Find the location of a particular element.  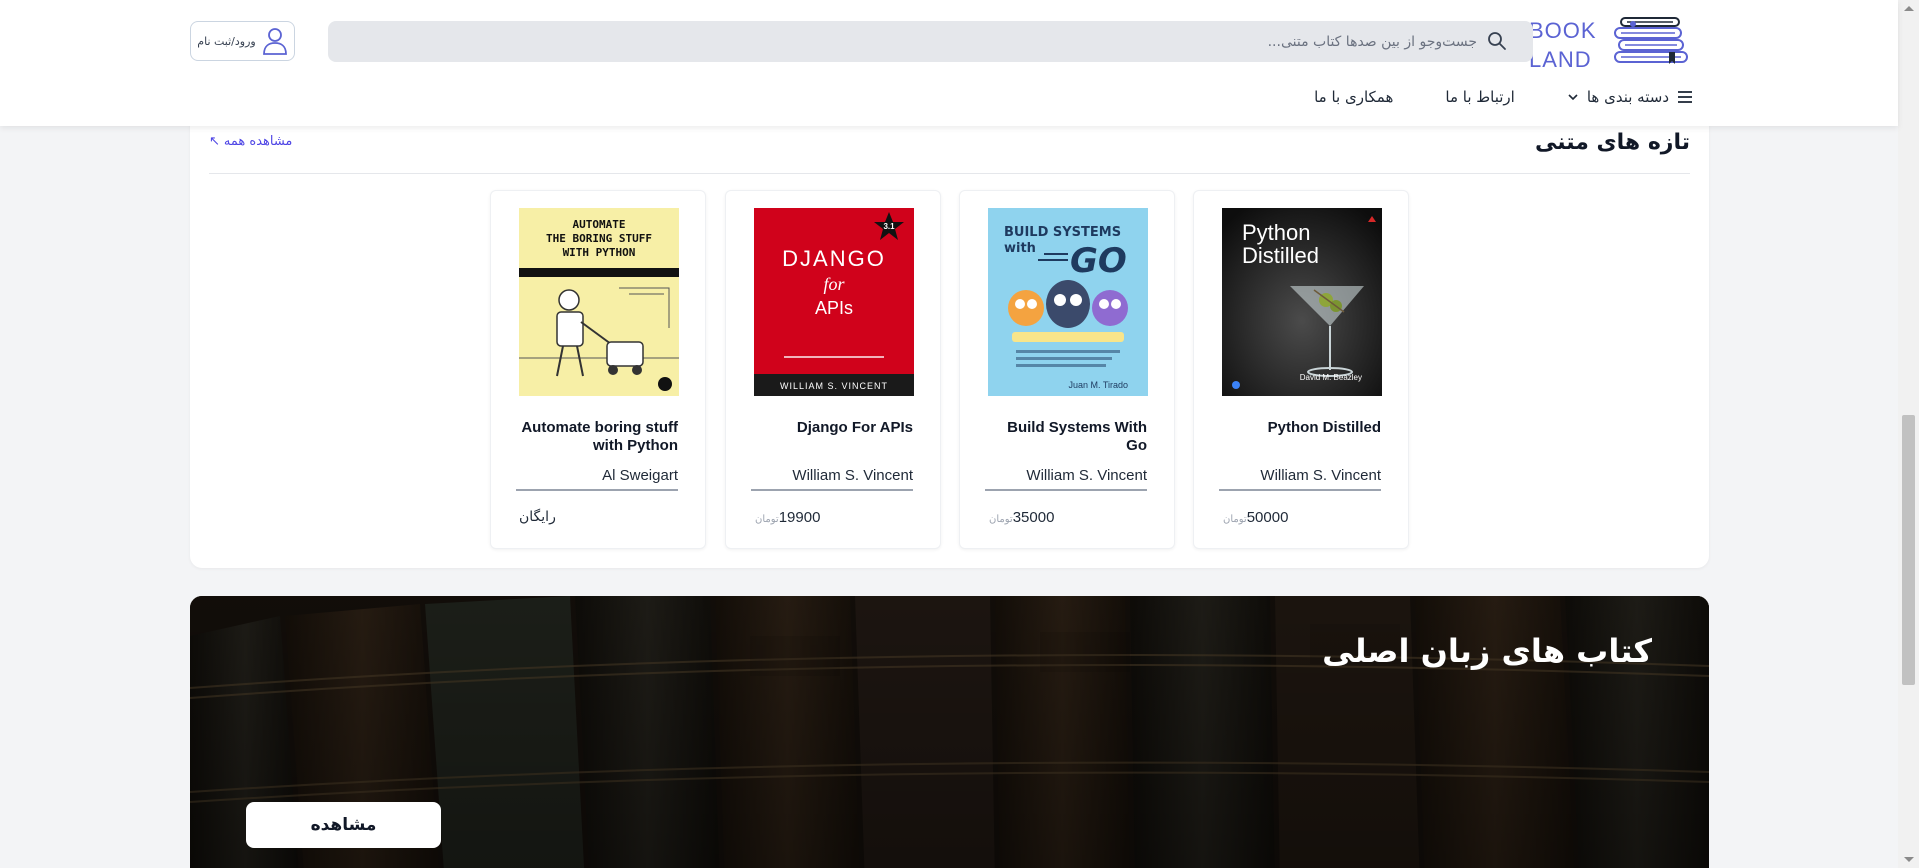

chevron-down-icon is located at coordinates (1573, 97).